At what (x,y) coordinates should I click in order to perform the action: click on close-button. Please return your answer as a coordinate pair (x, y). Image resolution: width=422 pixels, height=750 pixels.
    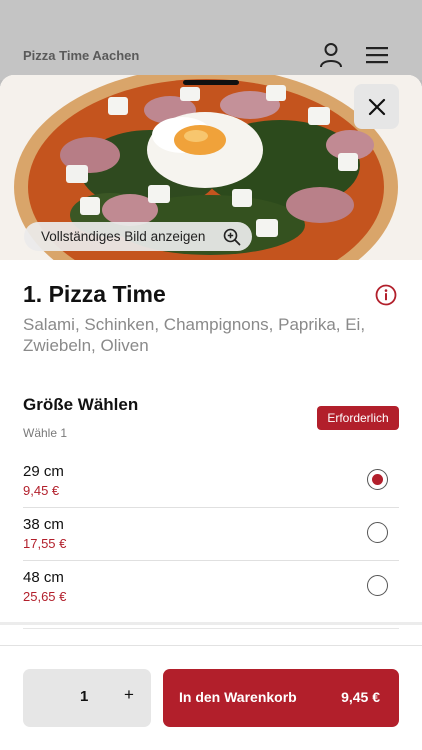
    Looking at the image, I should click on (376, 106).